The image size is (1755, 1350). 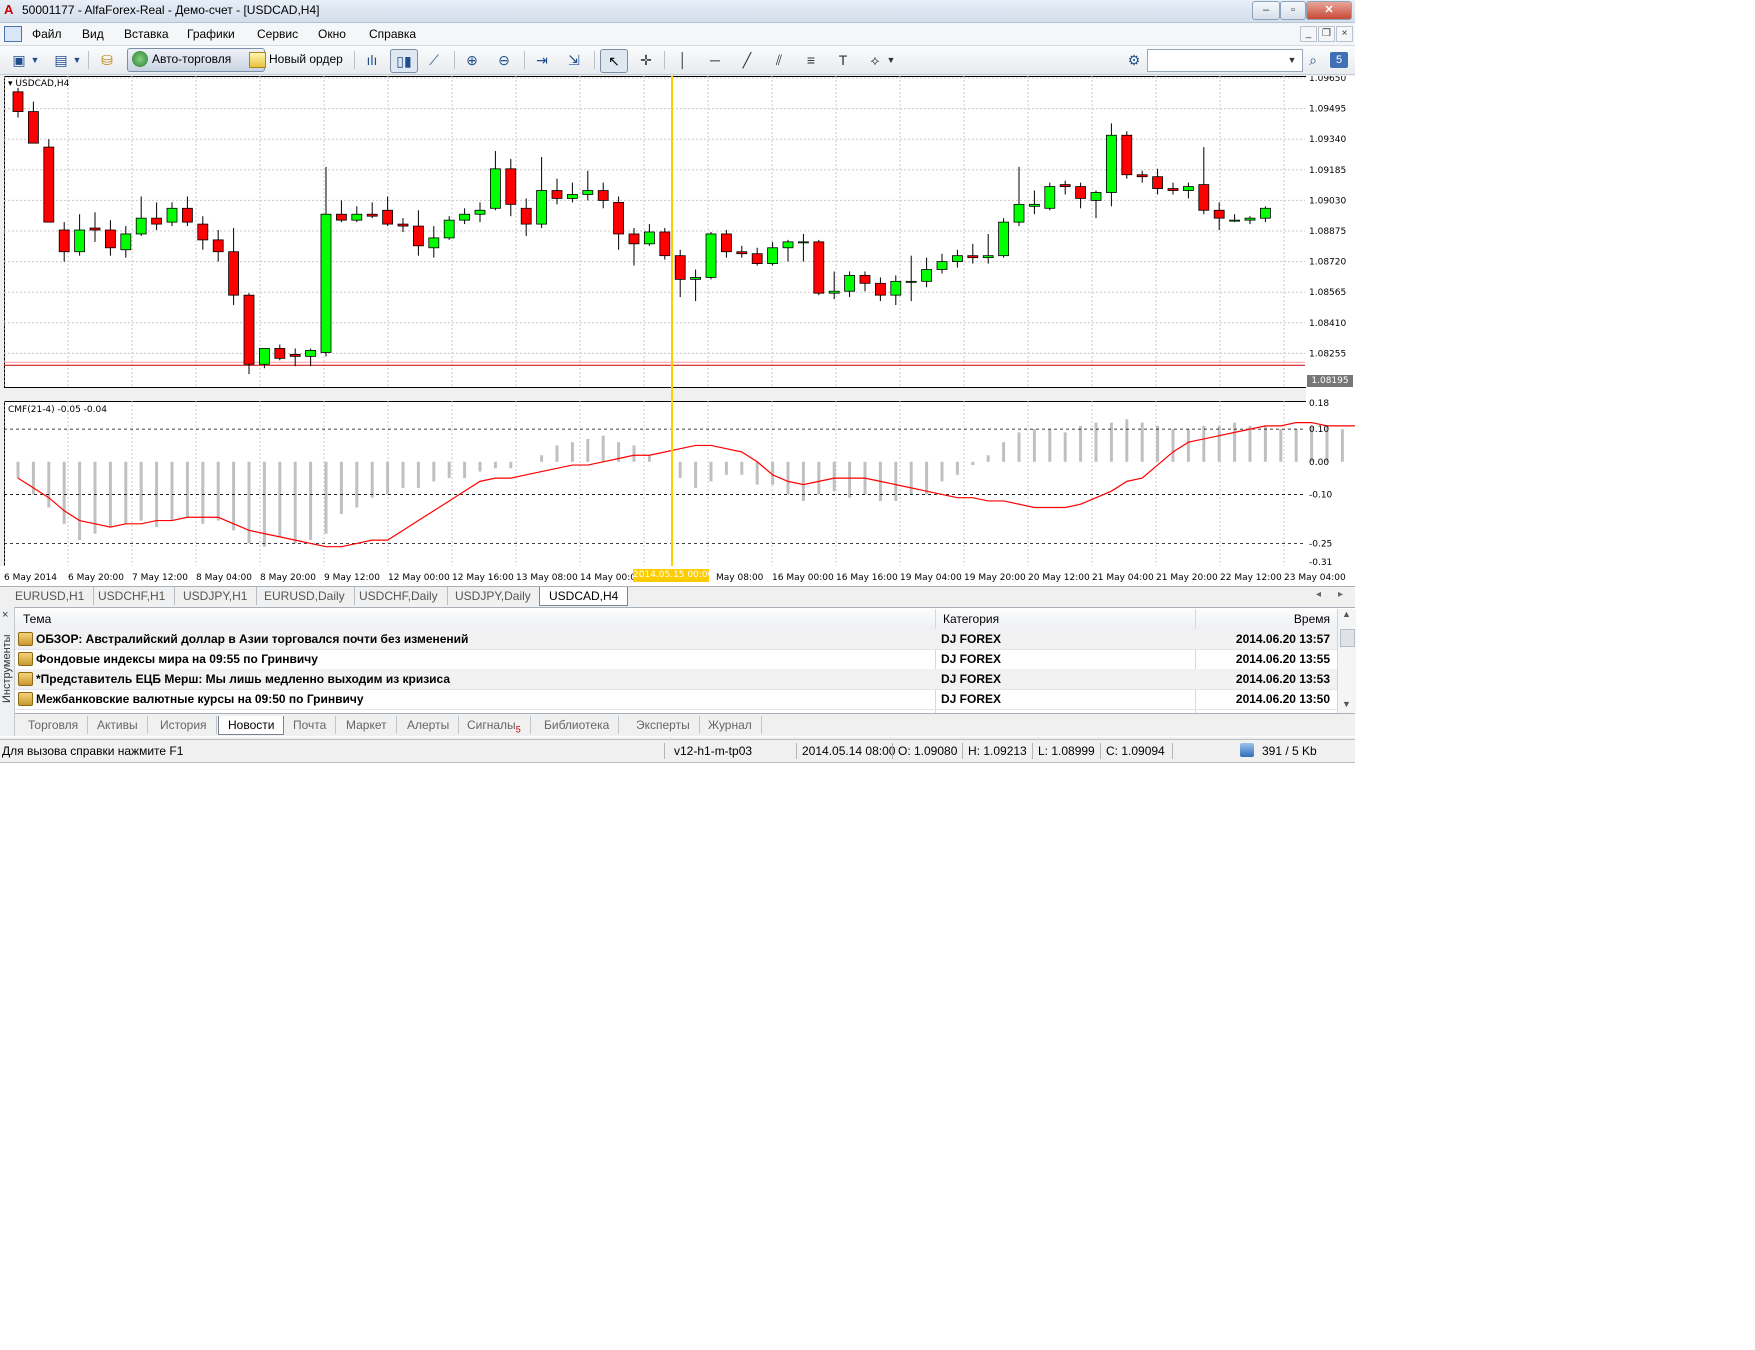 I want to click on time-tick-label: May 08:00, so click(x=740, y=578).